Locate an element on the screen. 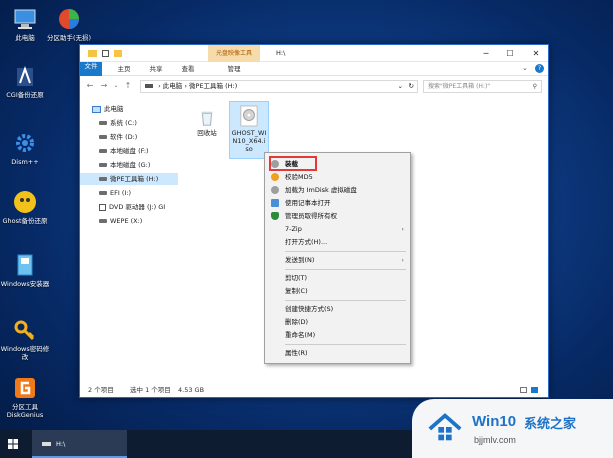 Image resolution: width=613 pixels, height=458 pixels. sidebar-item-d: 软件 (D:) is located at coordinates (129, 137).